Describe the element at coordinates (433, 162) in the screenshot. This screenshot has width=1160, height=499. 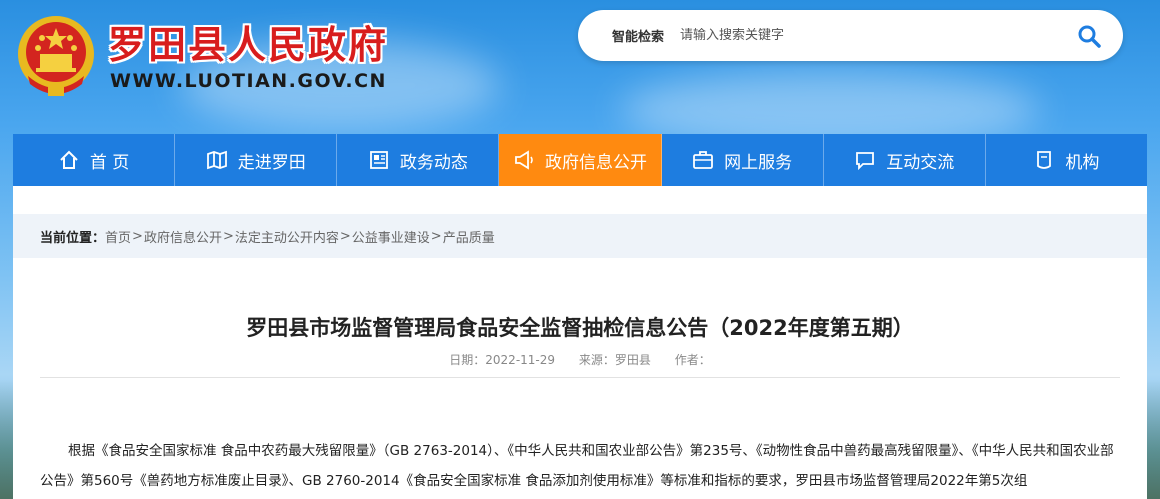
I see `nav-item-label: 政务动态` at that location.